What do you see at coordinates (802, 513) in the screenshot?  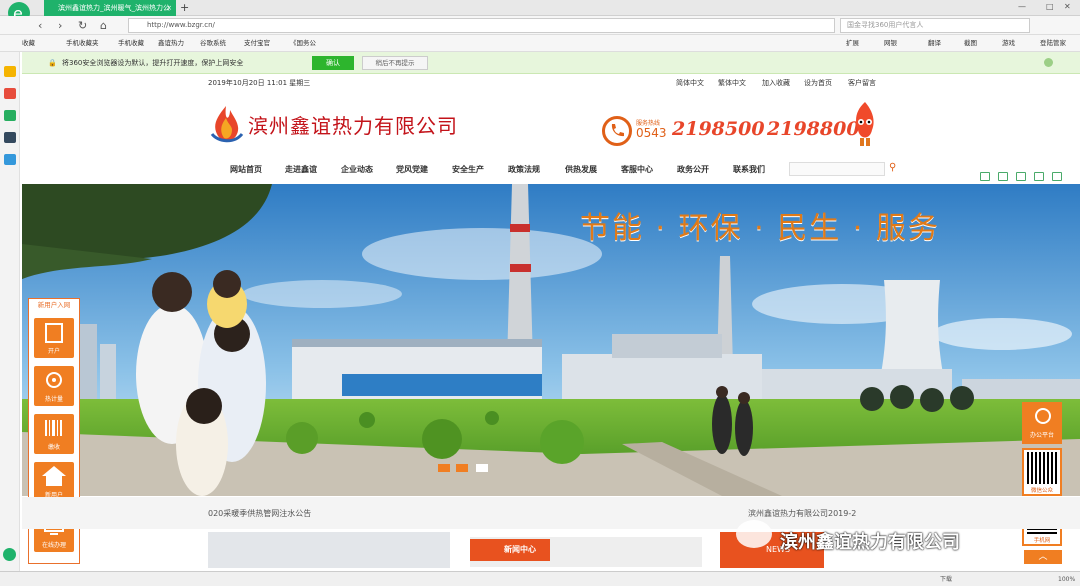 I see `announcement-right: 滨州鑫谊热力有限公司2019-2` at bounding box center [802, 513].